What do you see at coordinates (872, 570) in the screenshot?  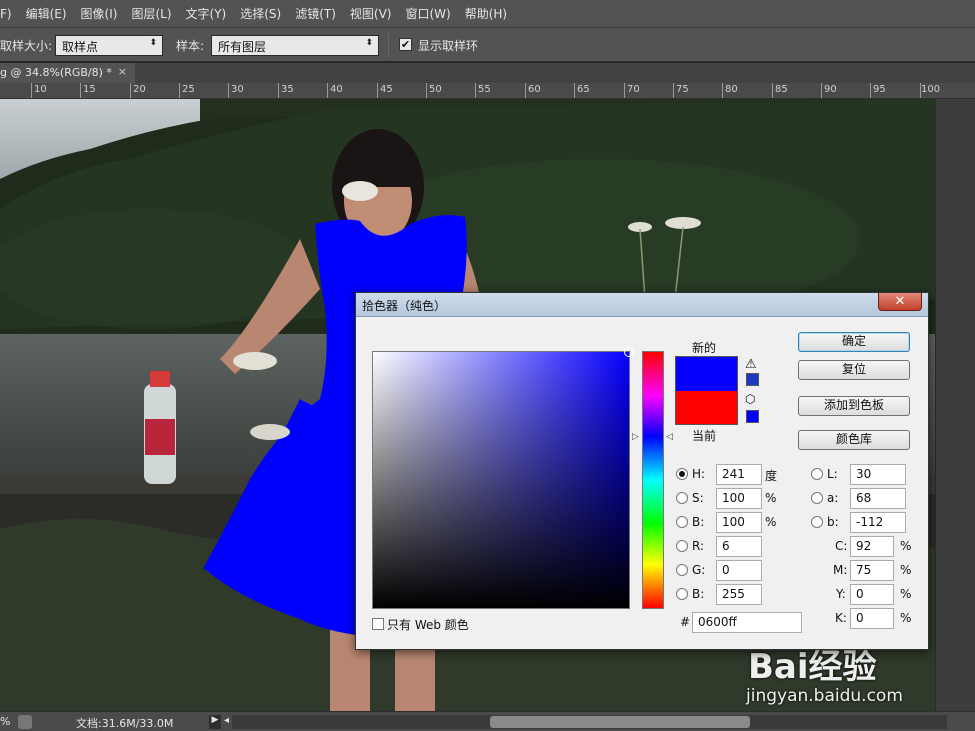 I see `magenta-field: 75` at bounding box center [872, 570].